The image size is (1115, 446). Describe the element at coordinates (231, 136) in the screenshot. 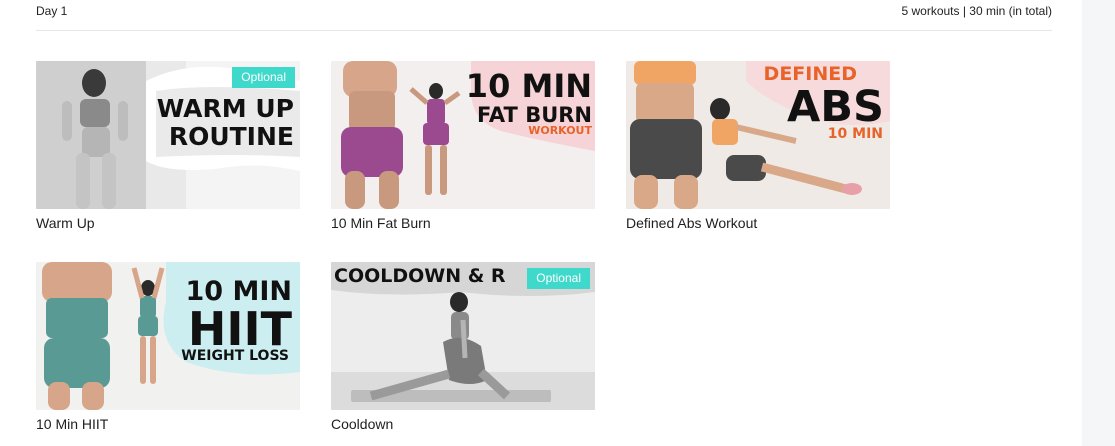

I see `thumbnail-title-line-2: ROUTINE` at that location.